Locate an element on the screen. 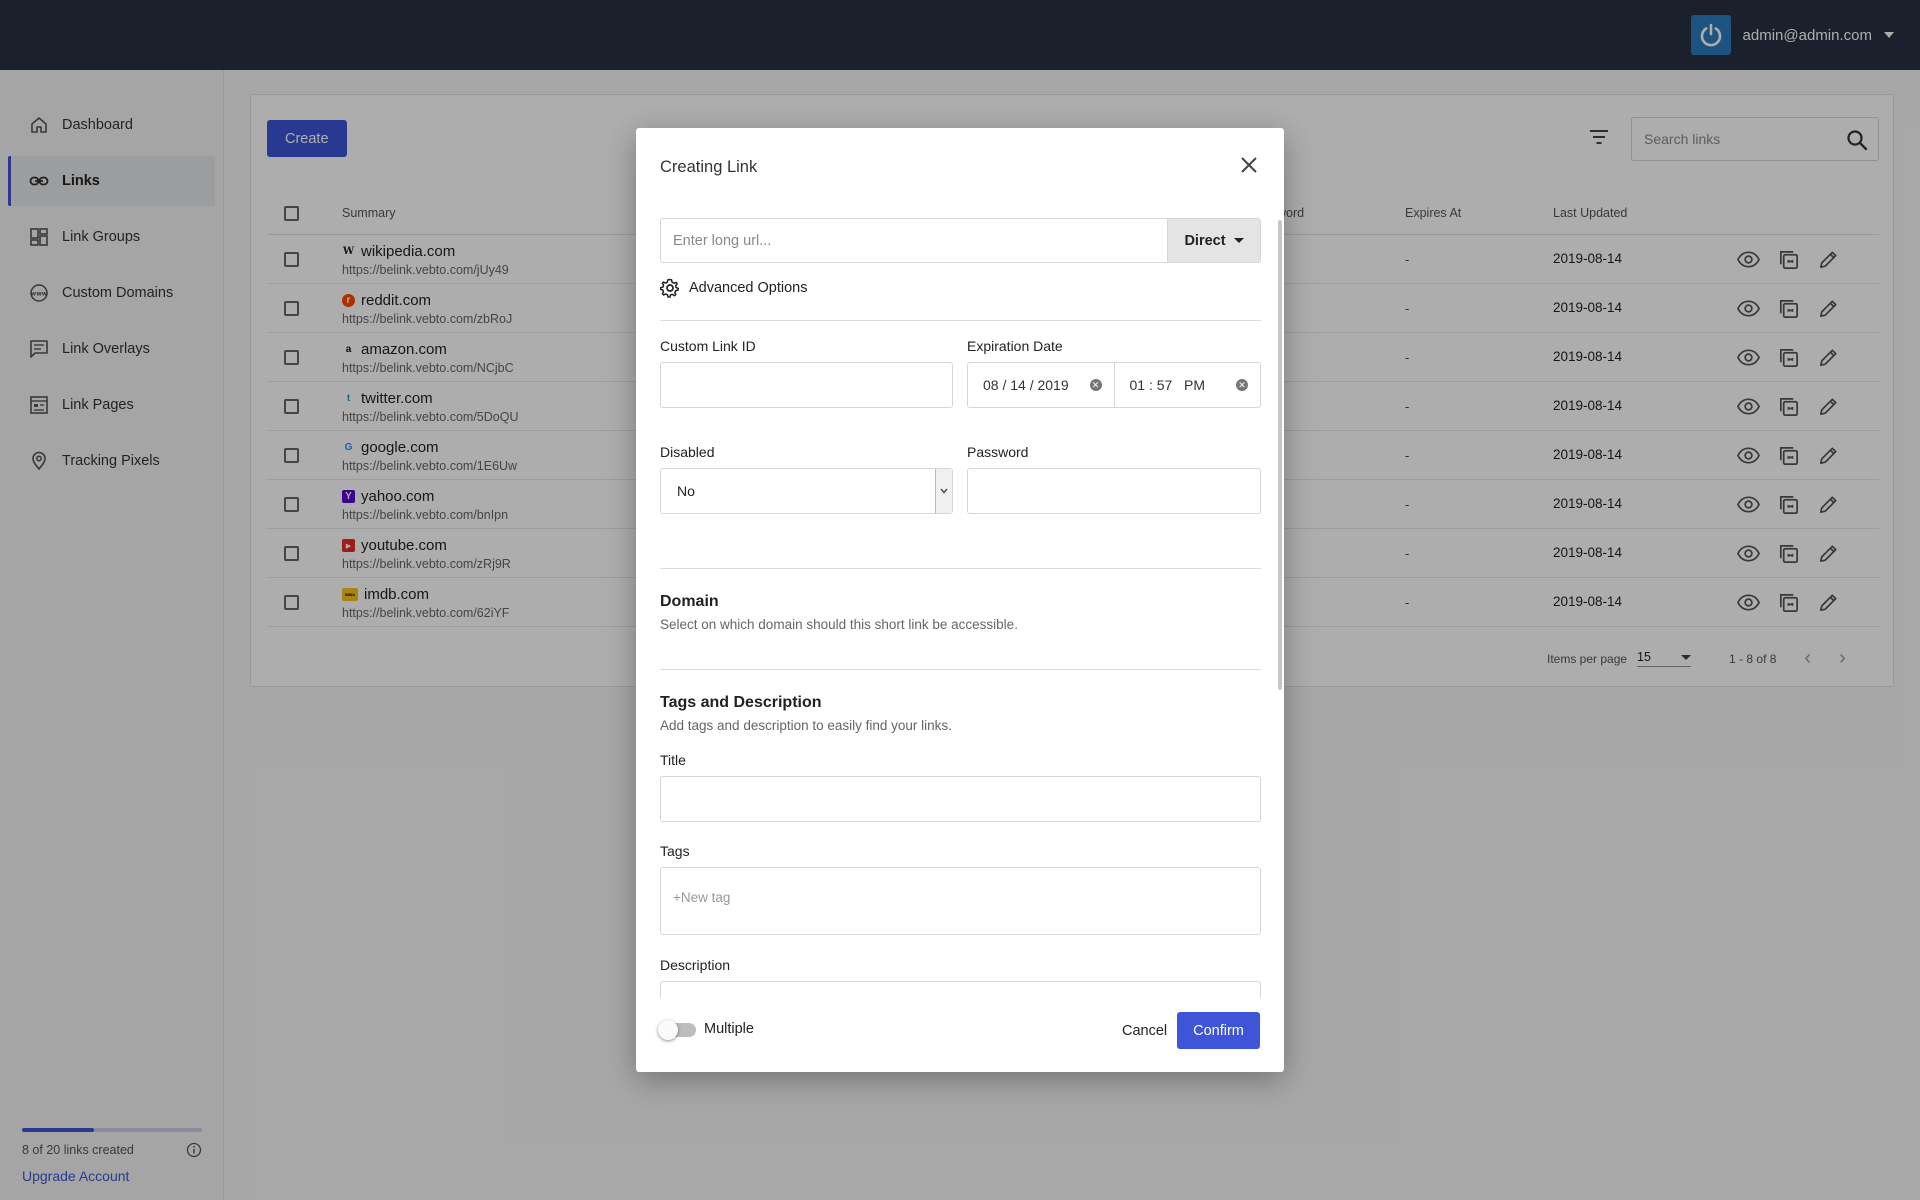 This screenshot has height=1200, width=1920. title-label: Title is located at coordinates (673, 760).